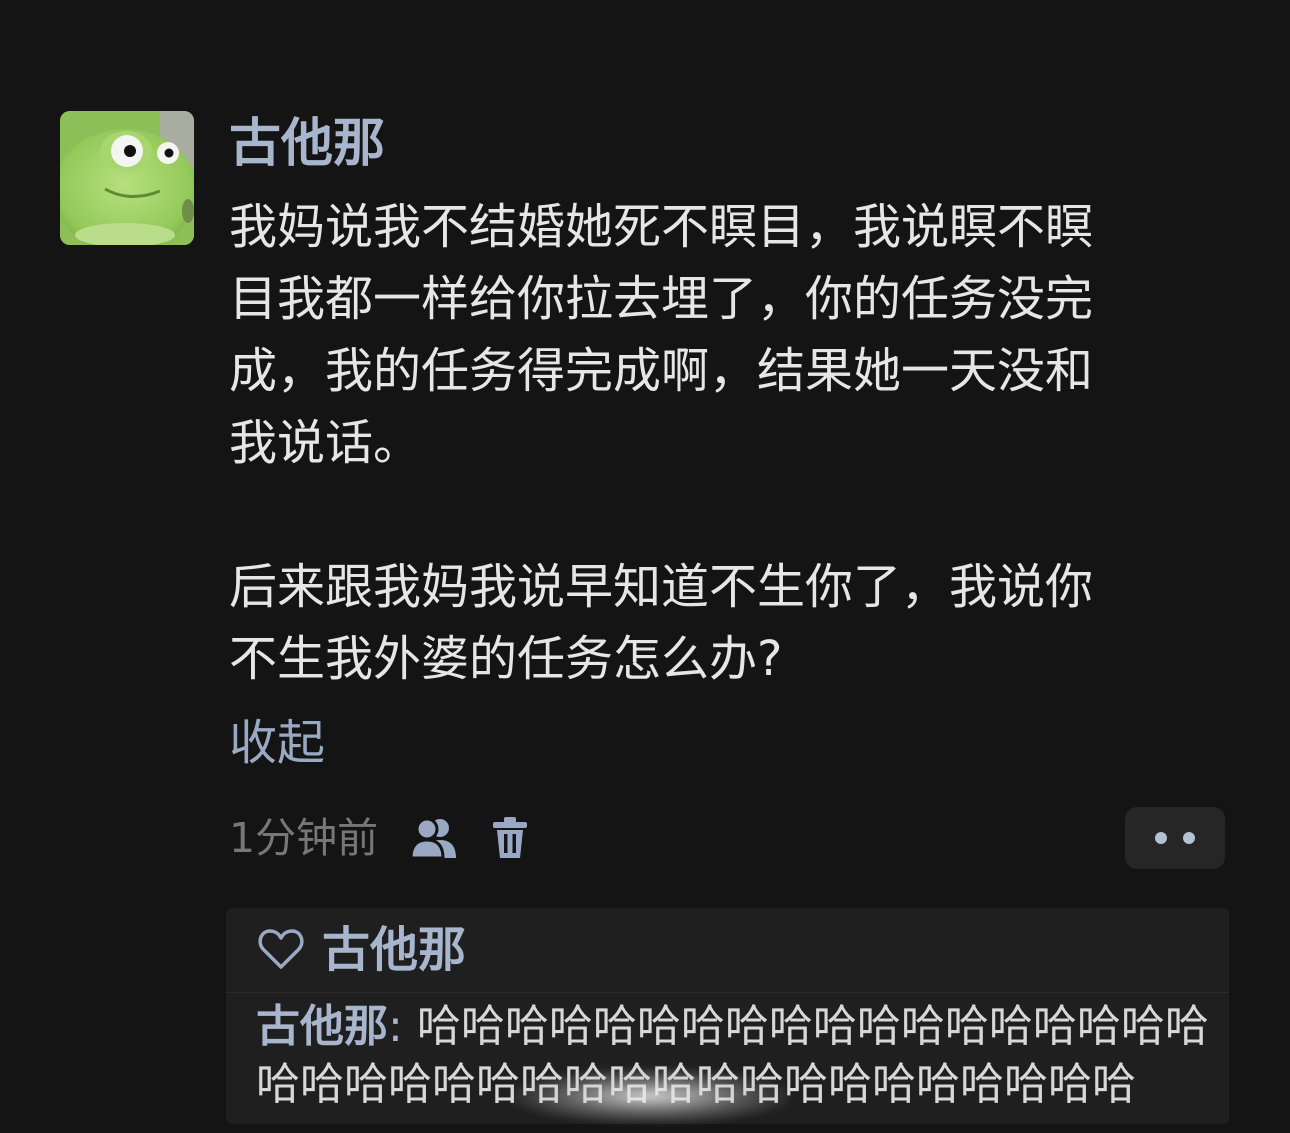 This screenshot has width=1290, height=1133. I want to click on user-avatar, so click(127, 178).